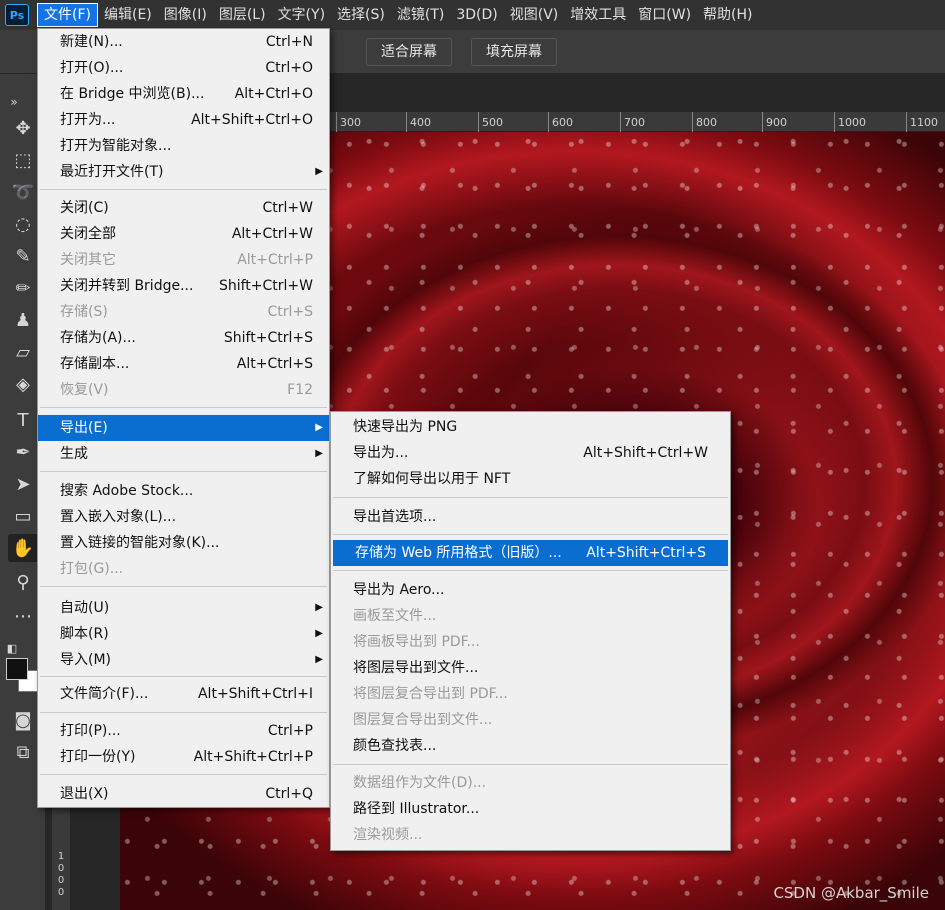  I want to click on fill-screen-button: 填充屏幕, so click(514, 52).